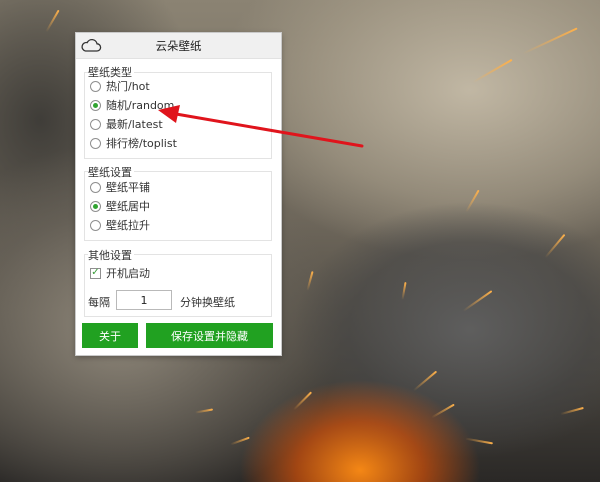 Image resolution: width=600 pixels, height=482 pixels. I want to click on window-title: 云朵壁纸, so click(178, 46).